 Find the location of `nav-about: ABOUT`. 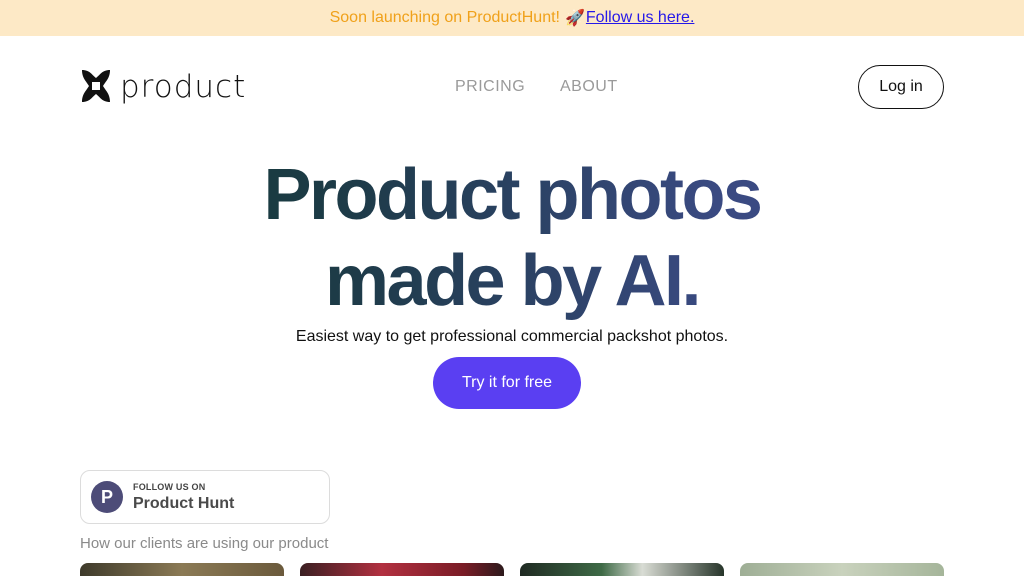

nav-about: ABOUT is located at coordinates (589, 87).